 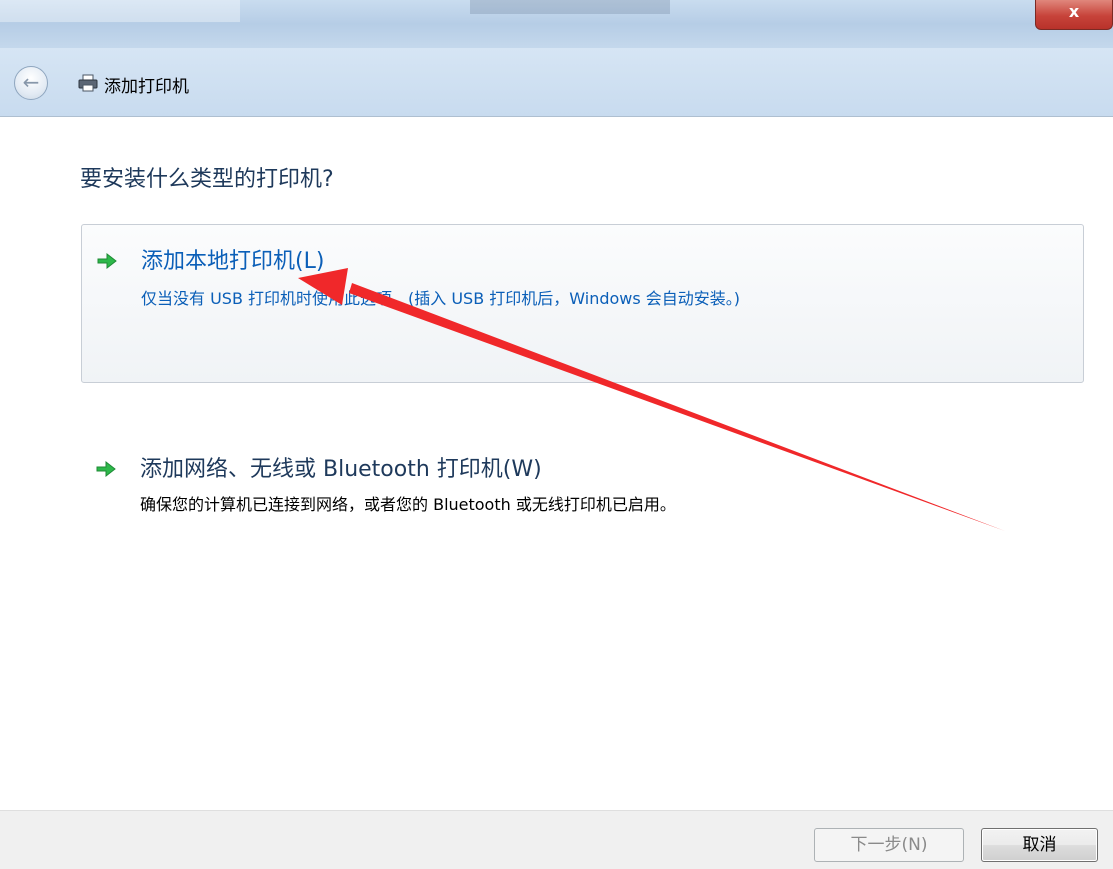 What do you see at coordinates (570, 7) in the screenshot?
I see `title-bar-glass-shadow` at bounding box center [570, 7].